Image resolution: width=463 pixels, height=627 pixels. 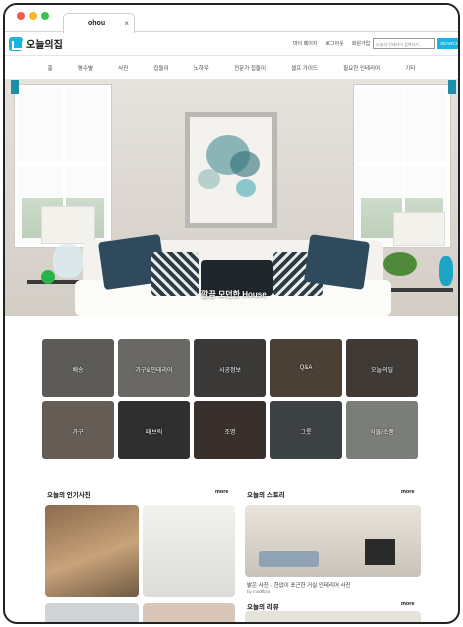 I want to click on lamp-shade-right, so click(x=419, y=229).